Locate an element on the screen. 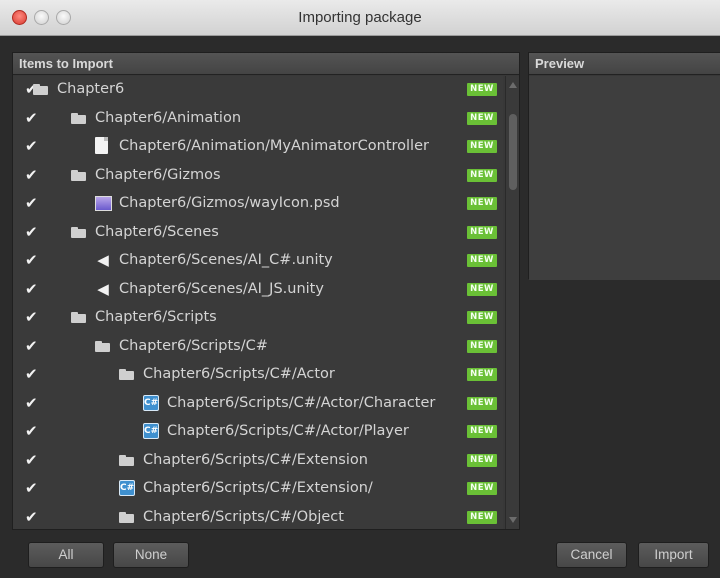  import-item-row: ✔ ◀ Chapter6/Scenes/AI_JS.unity NEW is located at coordinates (258, 290).